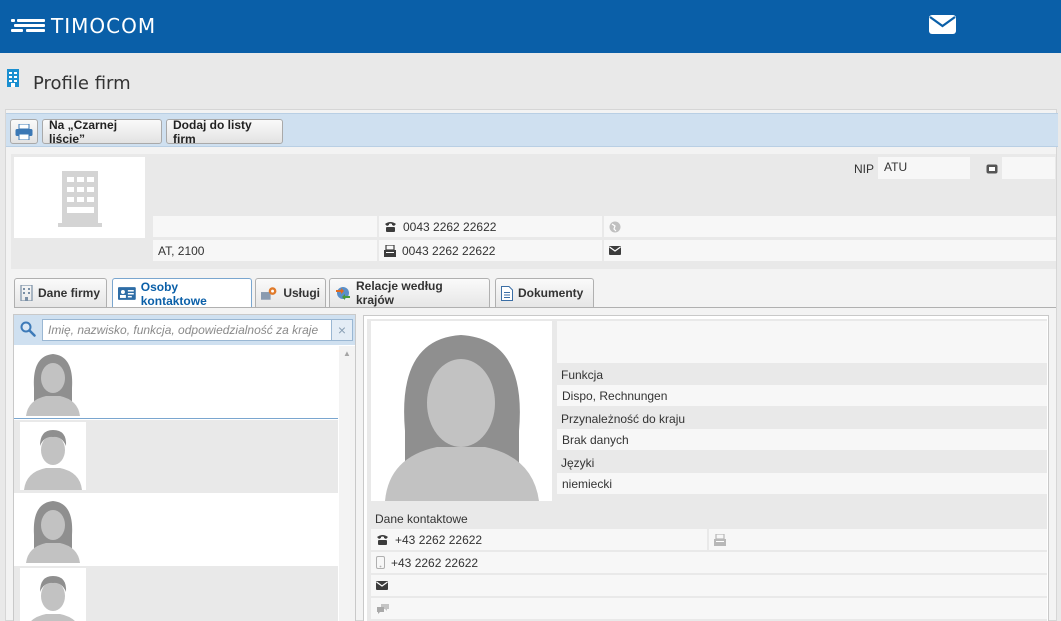 Image resolution: width=1061 pixels, height=621 pixels. Describe the element at coordinates (439, 539) in the screenshot. I see `contact-phone-value: +43 2262 22622` at that location.